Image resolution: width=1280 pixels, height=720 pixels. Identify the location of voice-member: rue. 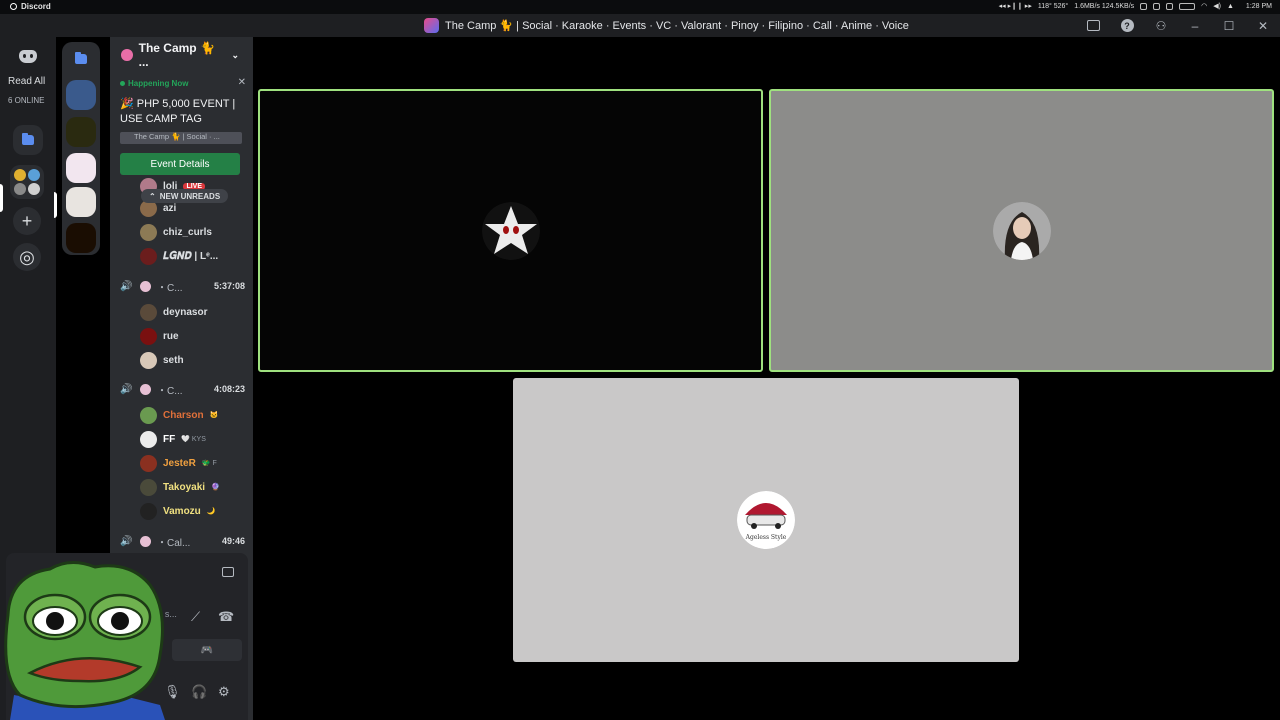
(159, 336).